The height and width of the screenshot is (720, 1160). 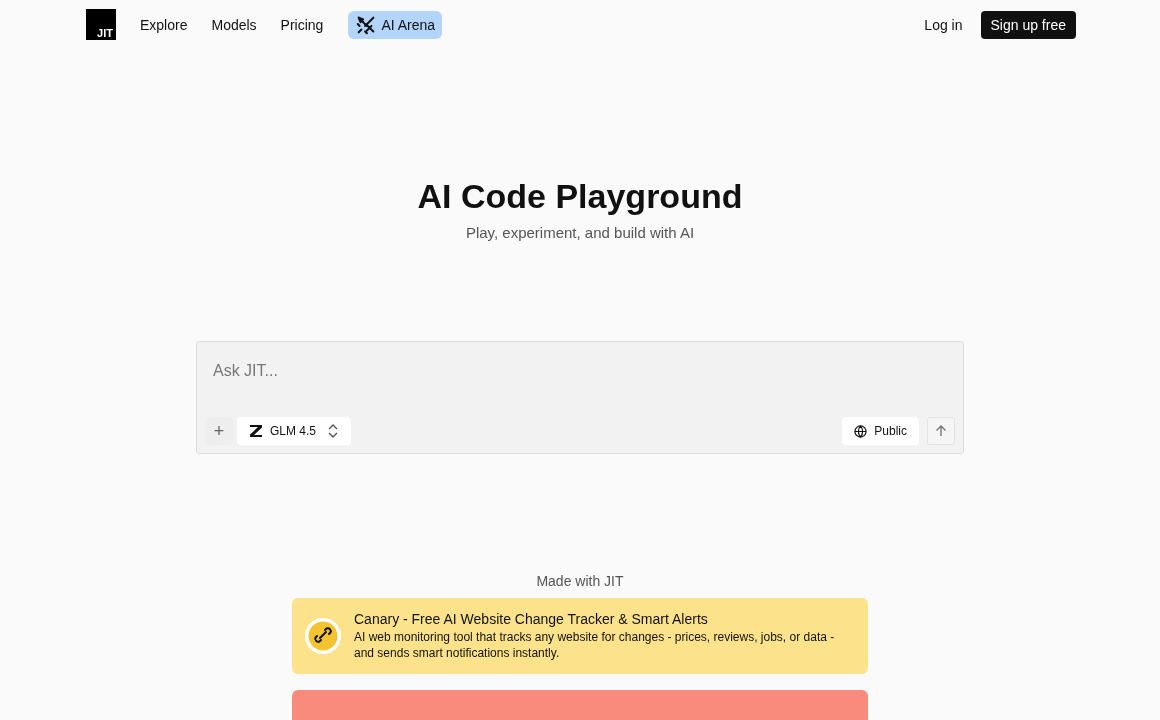 What do you see at coordinates (595, 645) in the screenshot?
I see `card-description: AI web monitoring tool that tracks any website for changes - prices, reviews, jobs, or data - and sends smart notifications instantly.` at bounding box center [595, 645].